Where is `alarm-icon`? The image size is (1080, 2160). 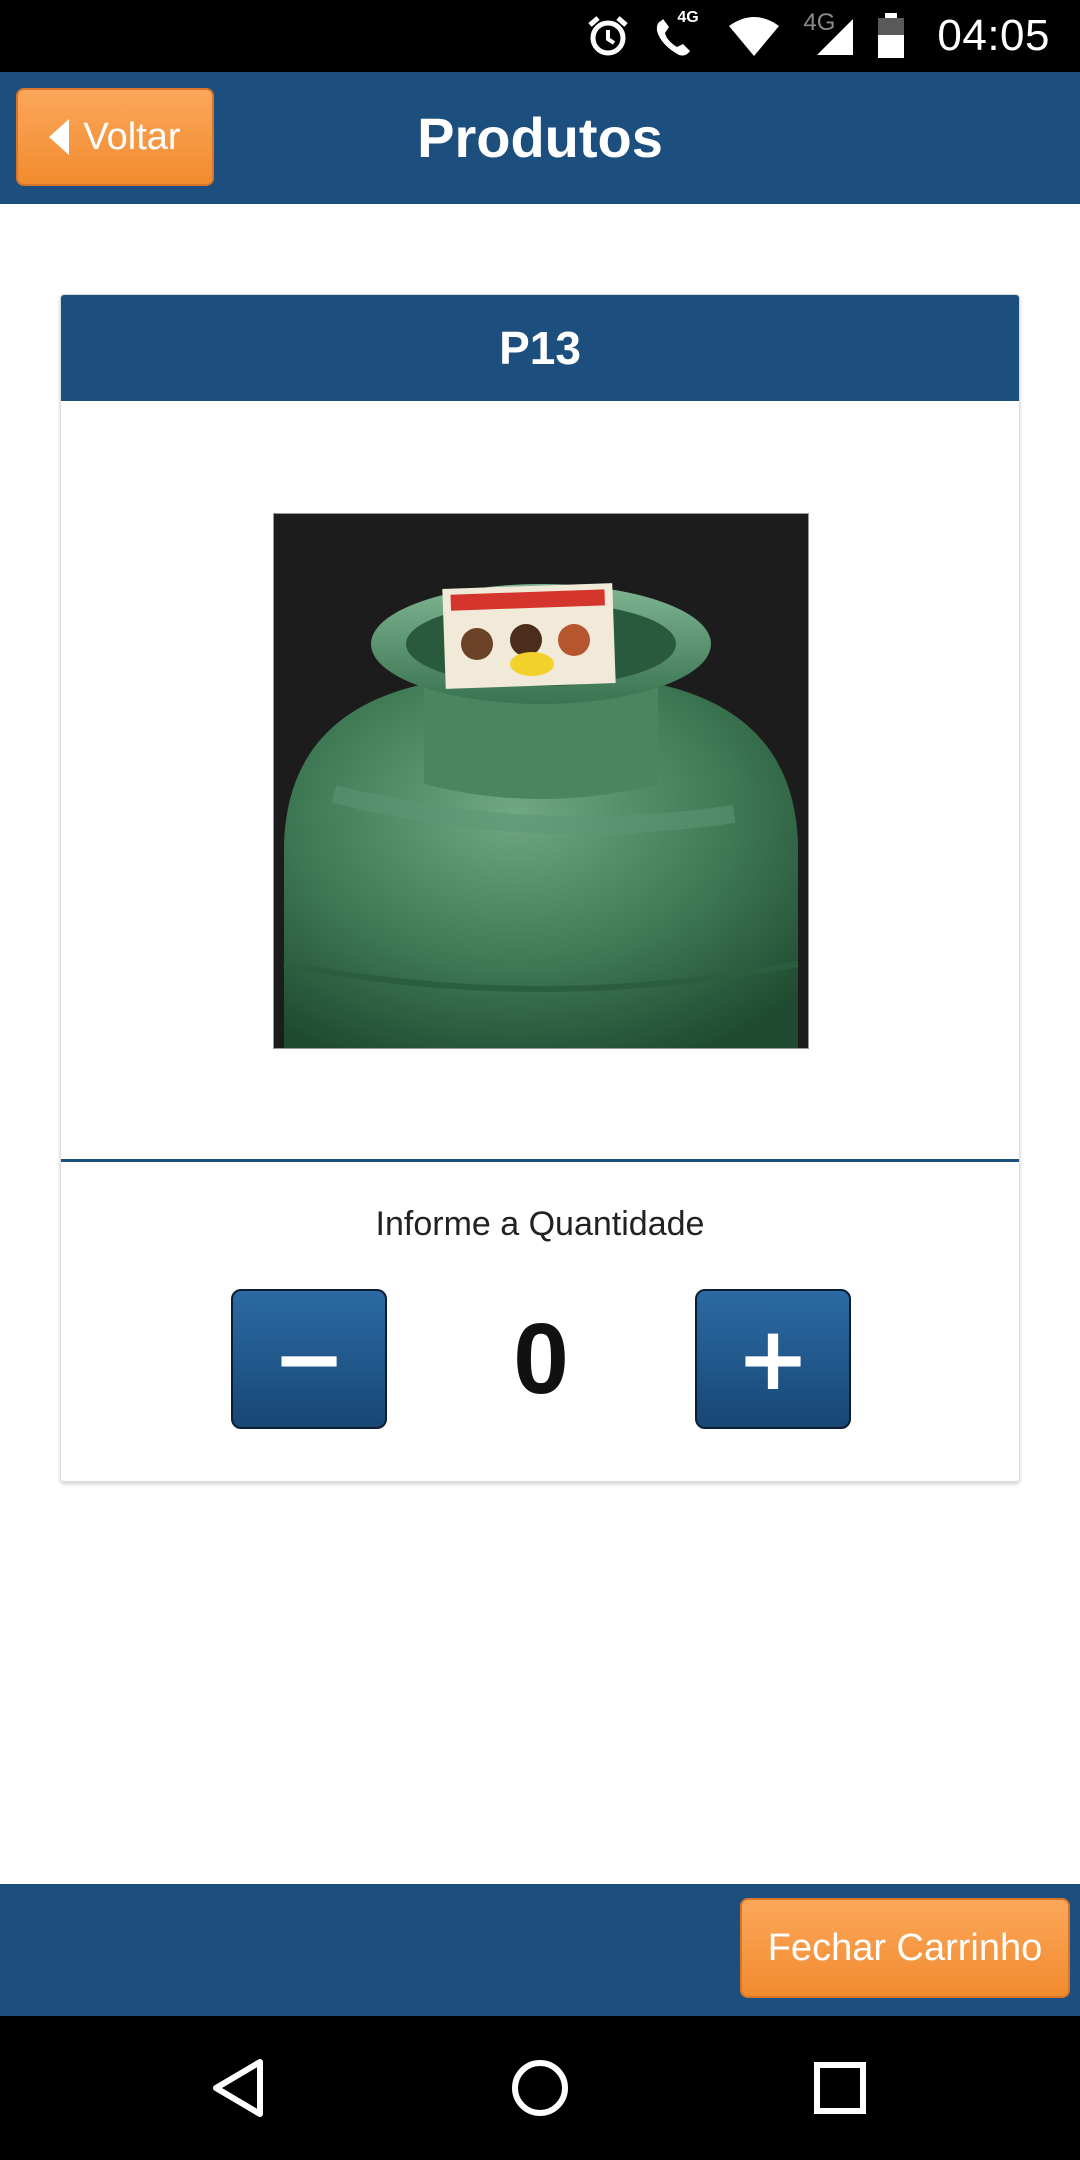 alarm-icon is located at coordinates (608, 36).